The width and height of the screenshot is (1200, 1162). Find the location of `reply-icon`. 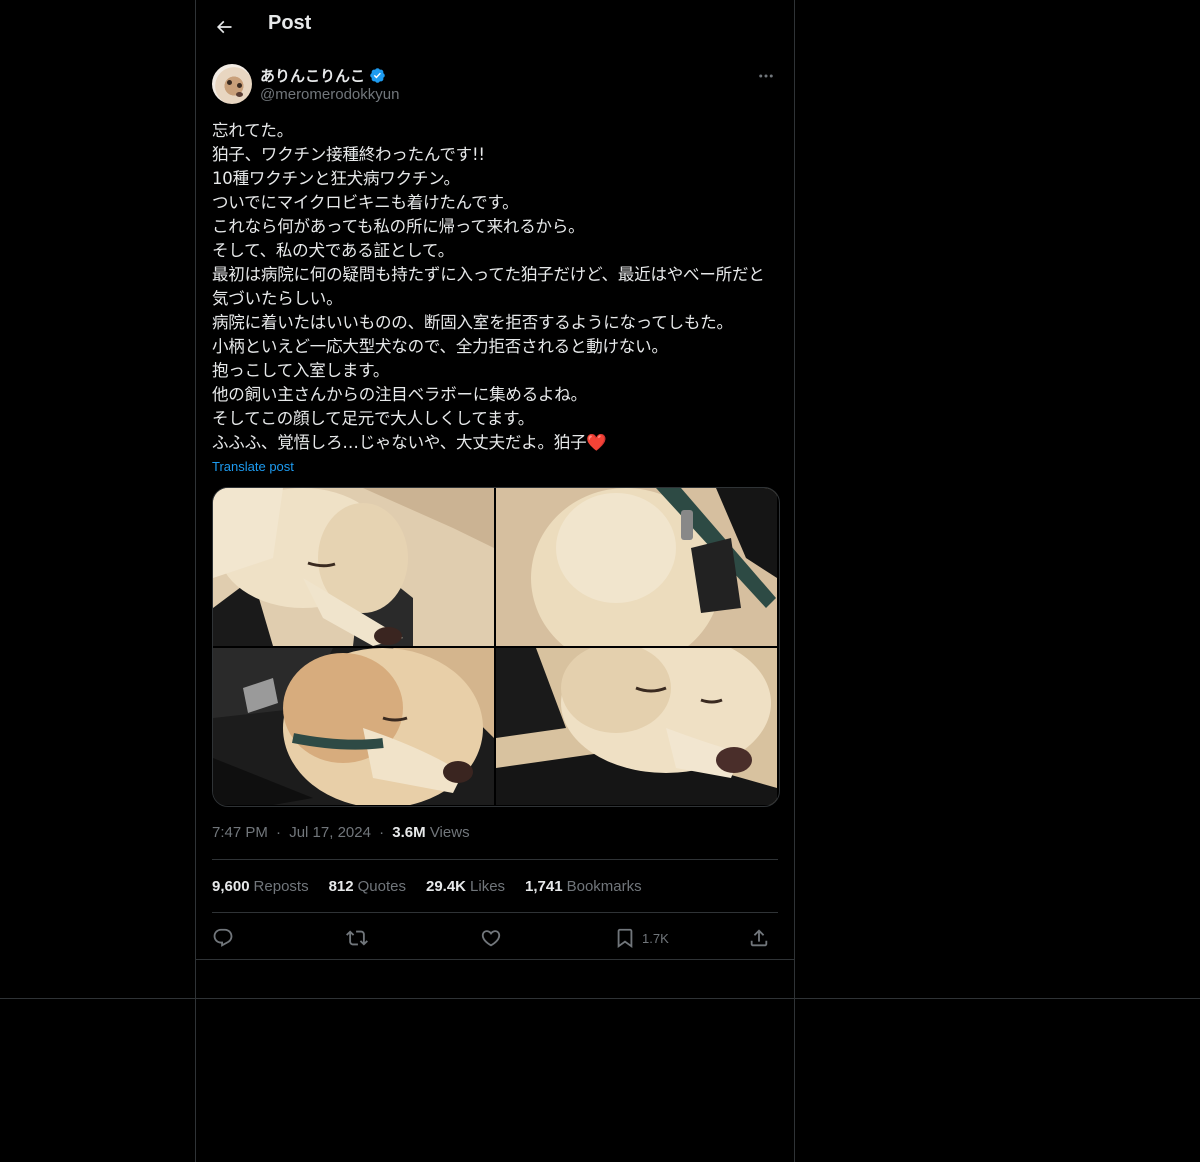

reply-icon is located at coordinates (223, 937).